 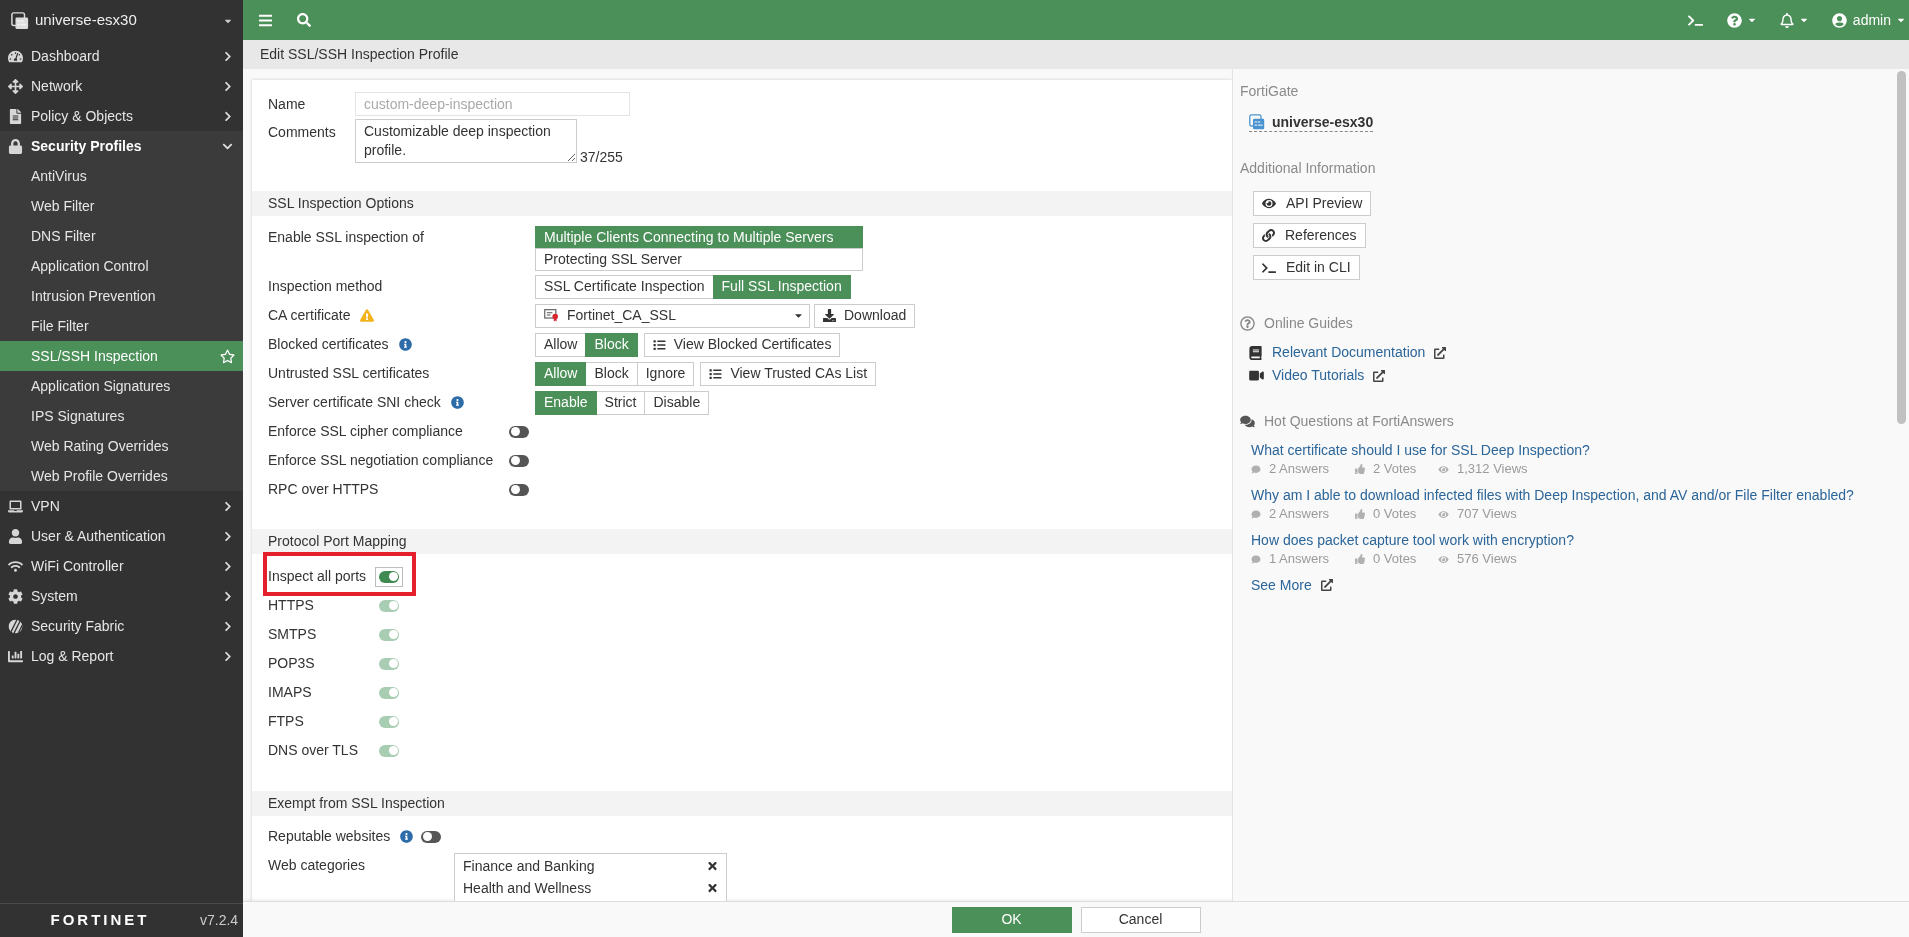 I want to click on answers-count: 1 Answers, so click(x=1299, y=559).